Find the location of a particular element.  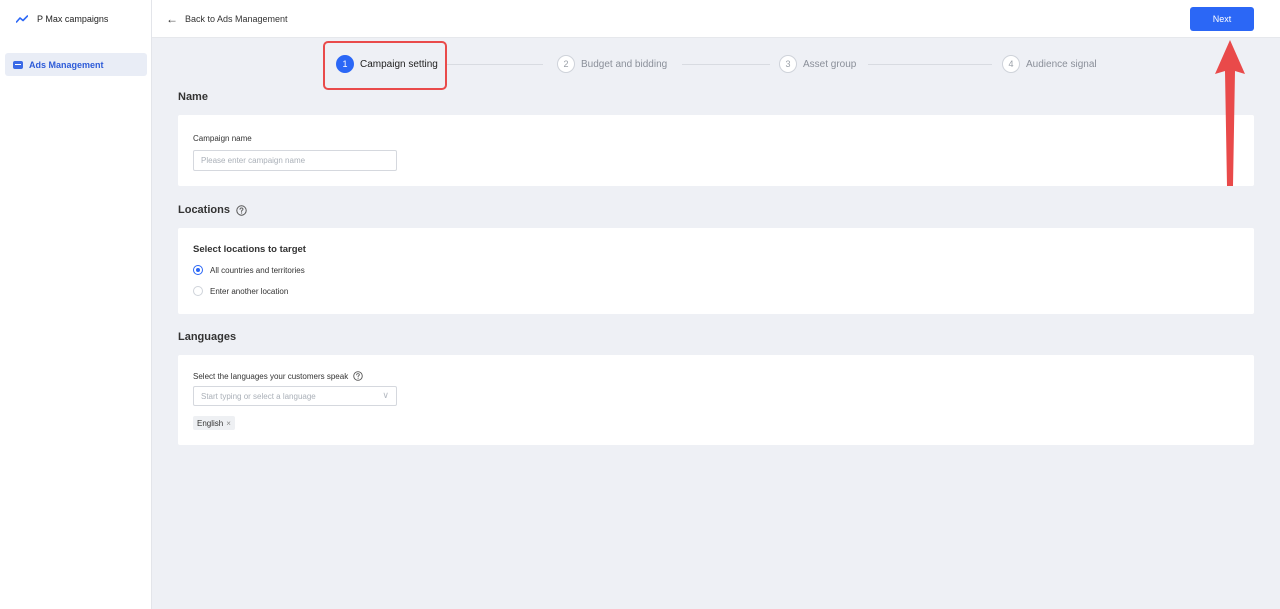

language-select: Start typing or select a language ∨ is located at coordinates (295, 396).